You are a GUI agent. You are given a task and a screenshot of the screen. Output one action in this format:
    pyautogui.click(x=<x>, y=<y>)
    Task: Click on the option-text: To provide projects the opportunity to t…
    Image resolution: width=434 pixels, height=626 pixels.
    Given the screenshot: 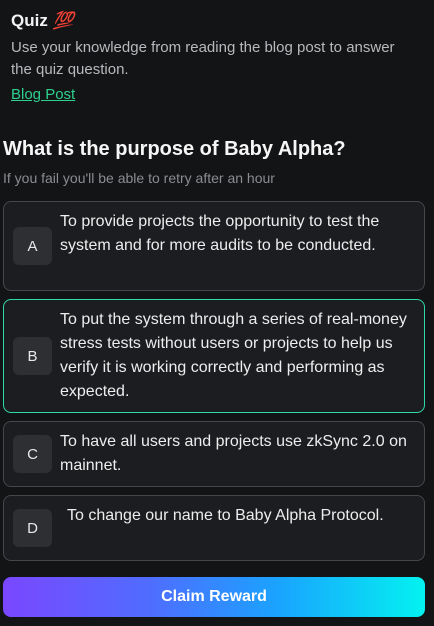 What is the action you would take?
    pyautogui.click(x=220, y=233)
    